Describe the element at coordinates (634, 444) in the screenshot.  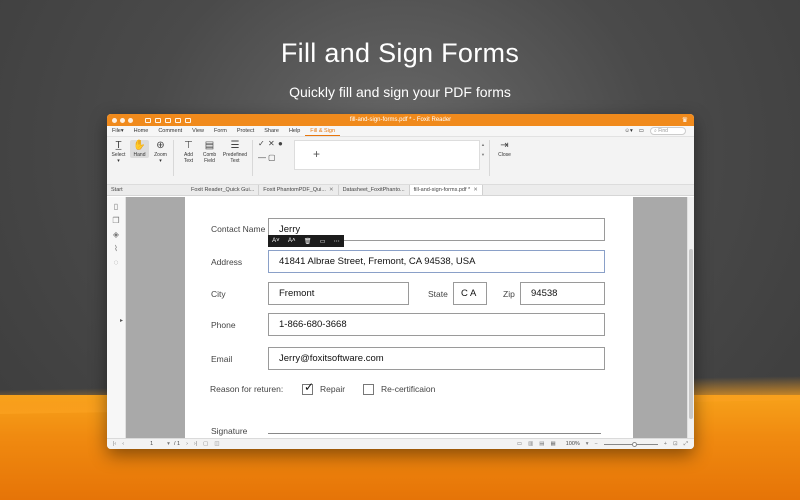
I see `zoom-slider-knob` at that location.